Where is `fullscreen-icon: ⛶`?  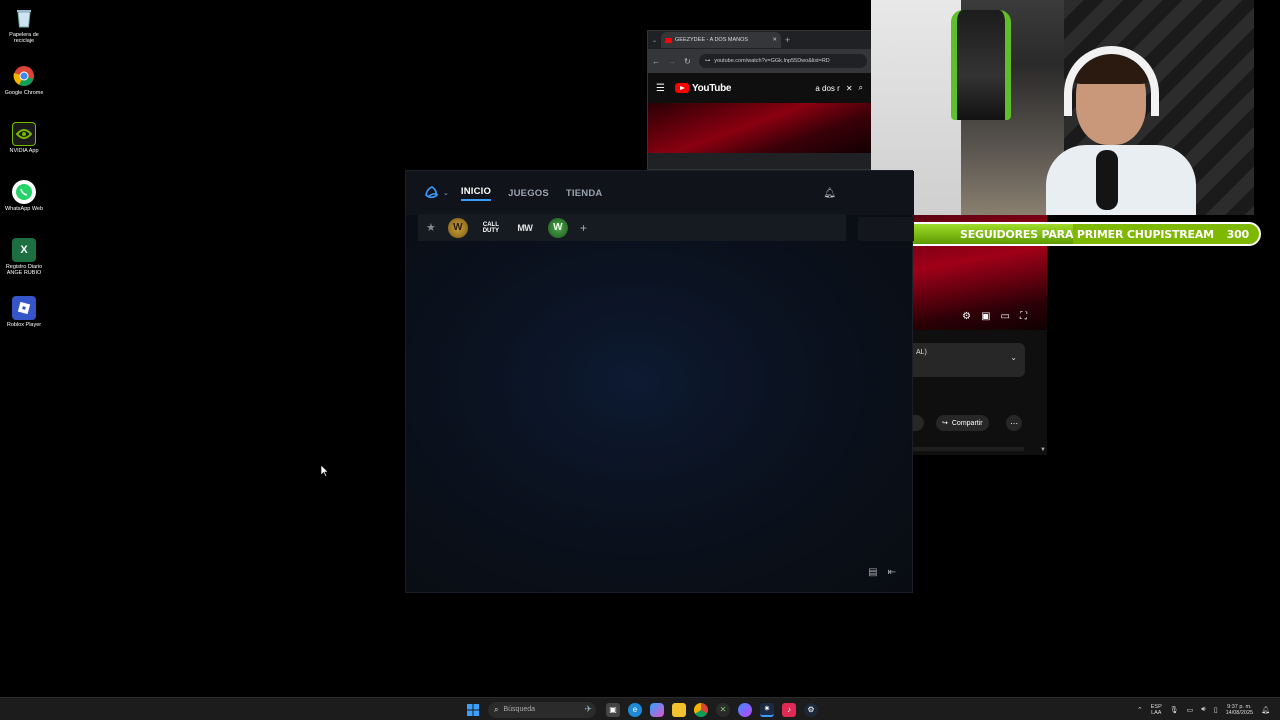
fullscreen-icon: ⛶ is located at coordinates (1023, 316).